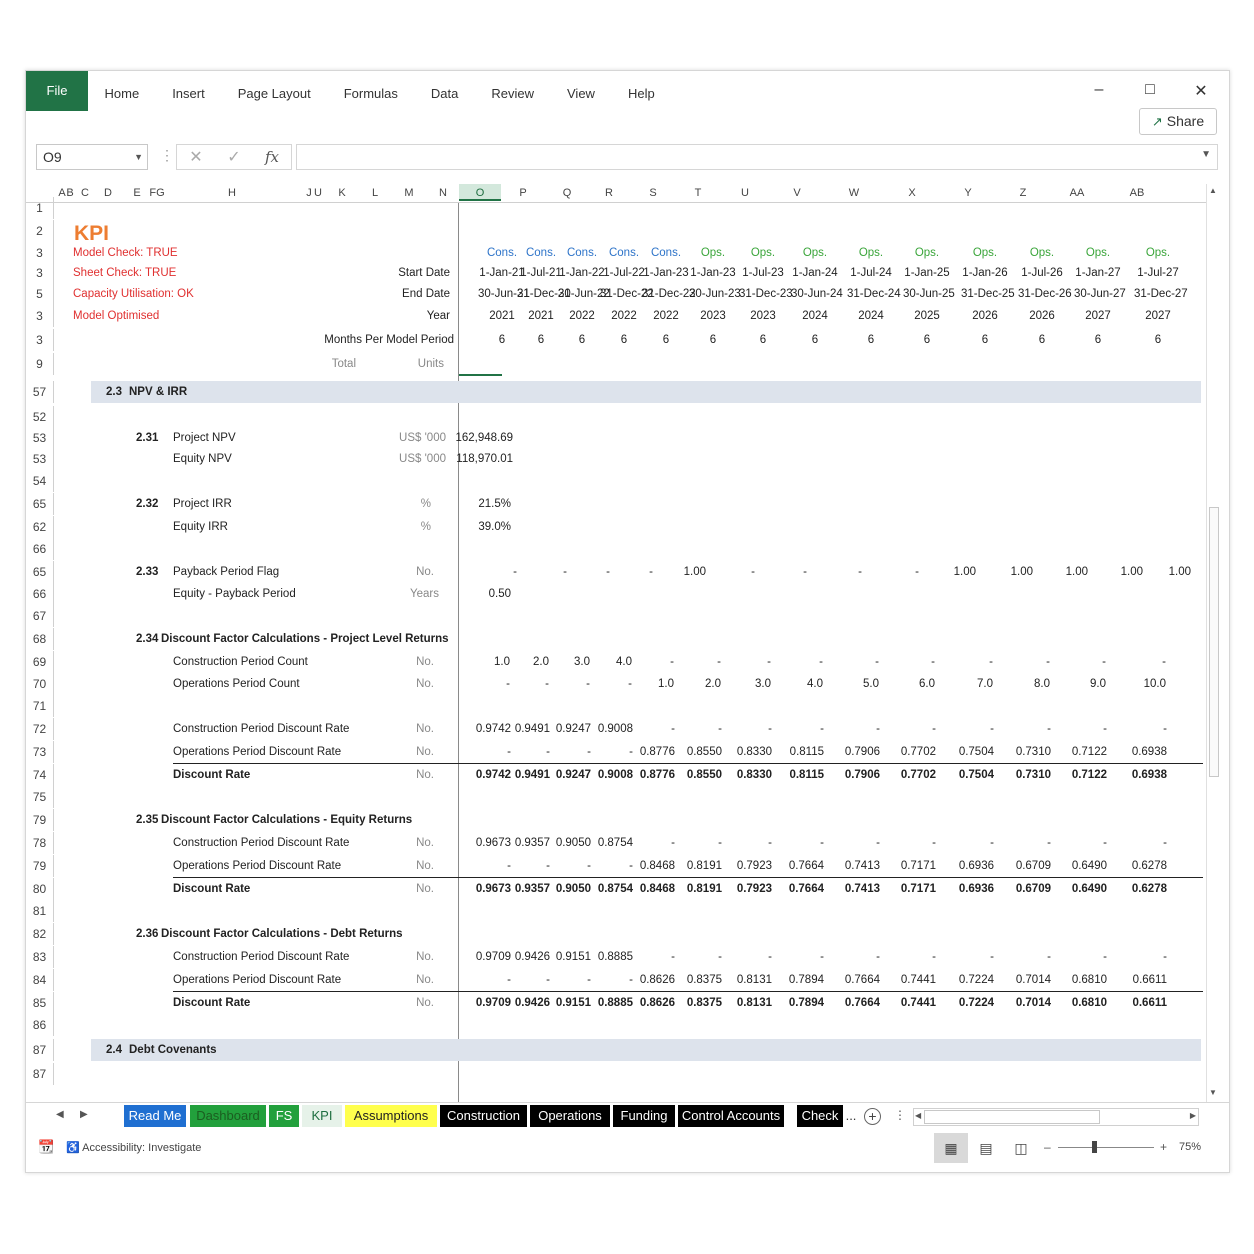  I want to click on page-layout-view-icon: ▤, so click(986, 1148).